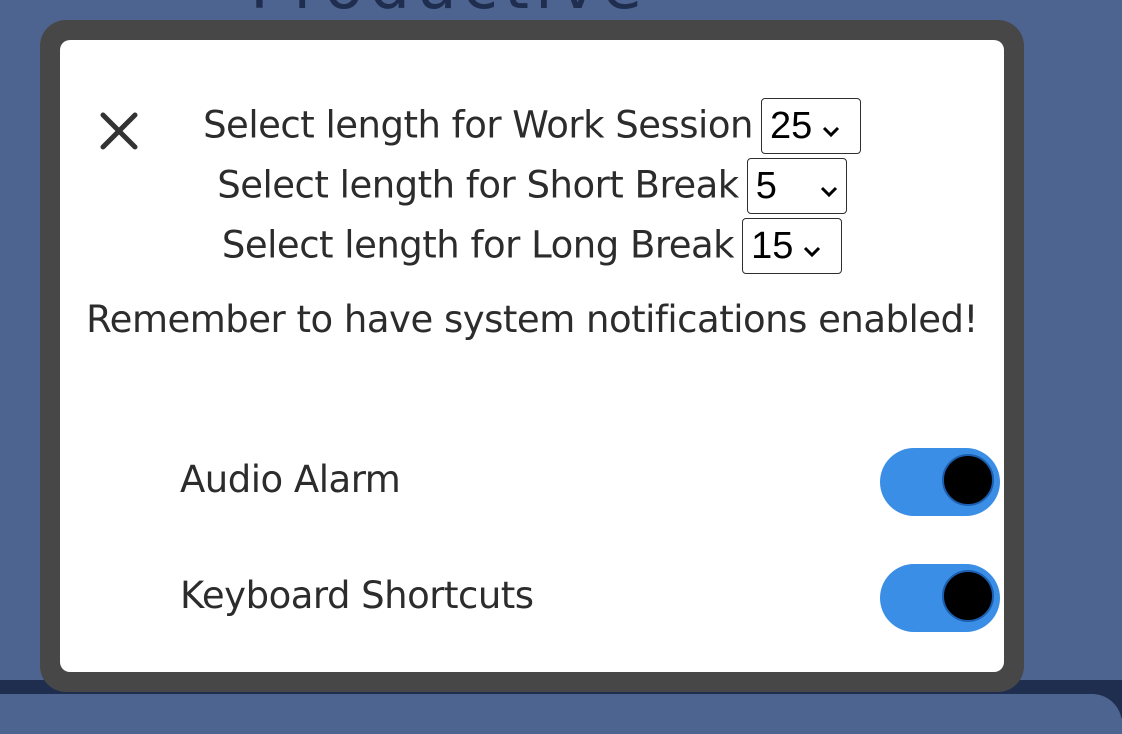  Describe the element at coordinates (940, 598) in the screenshot. I see `keyboard-shortcuts-toggle` at that location.